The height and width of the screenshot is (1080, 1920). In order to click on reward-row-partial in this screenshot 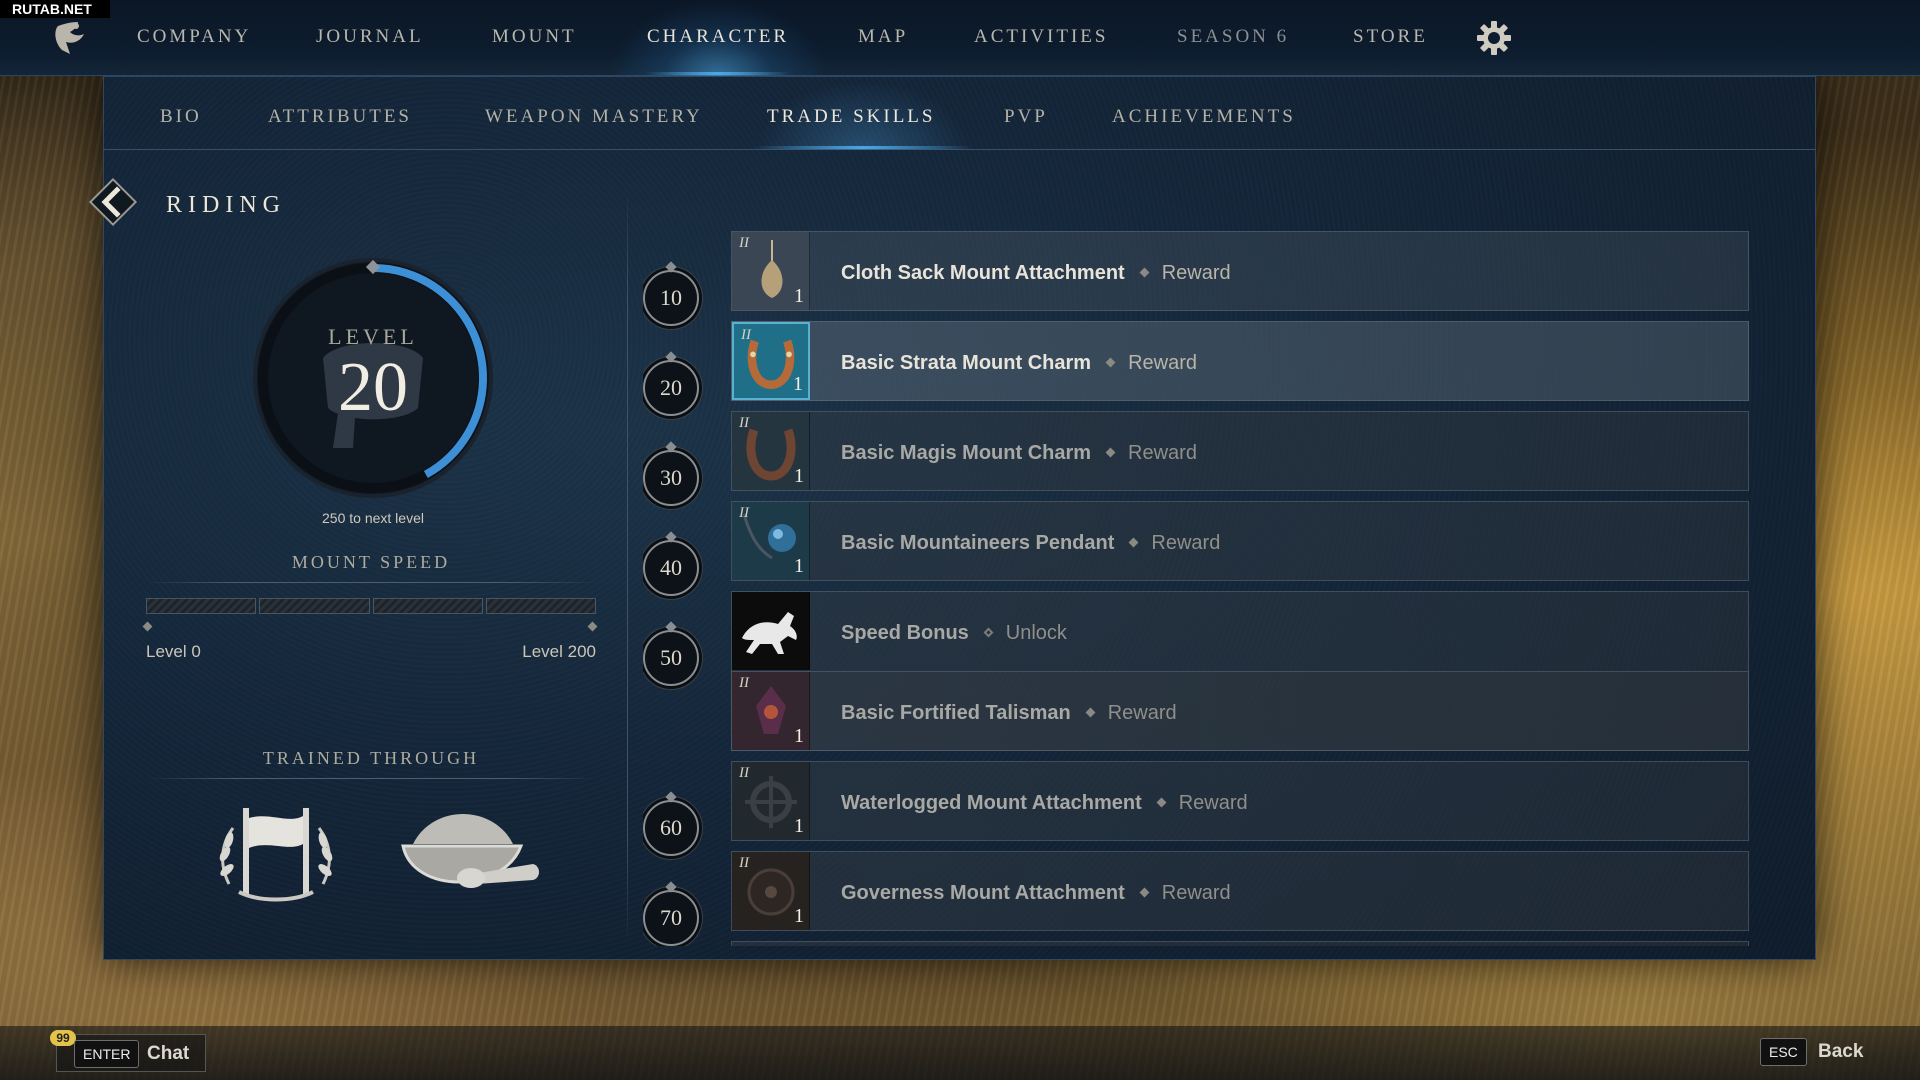, I will do `click(1240, 943)`.